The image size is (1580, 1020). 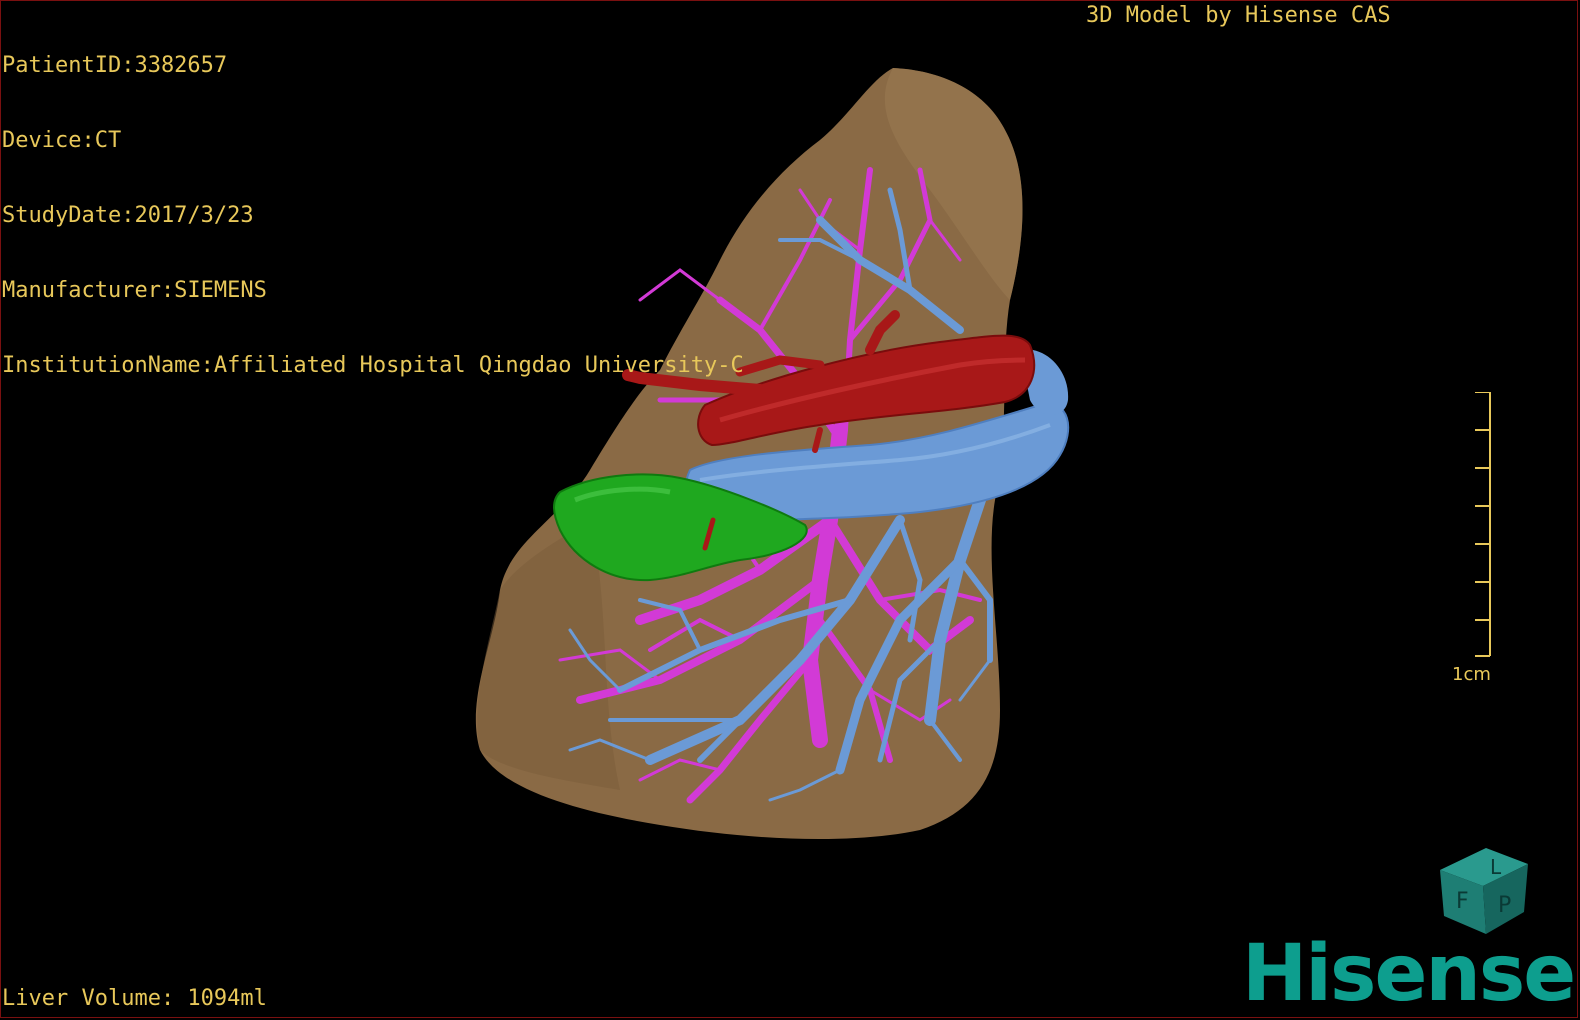 I want to click on hisense-logo: Hisense, so click(x=1409, y=974).